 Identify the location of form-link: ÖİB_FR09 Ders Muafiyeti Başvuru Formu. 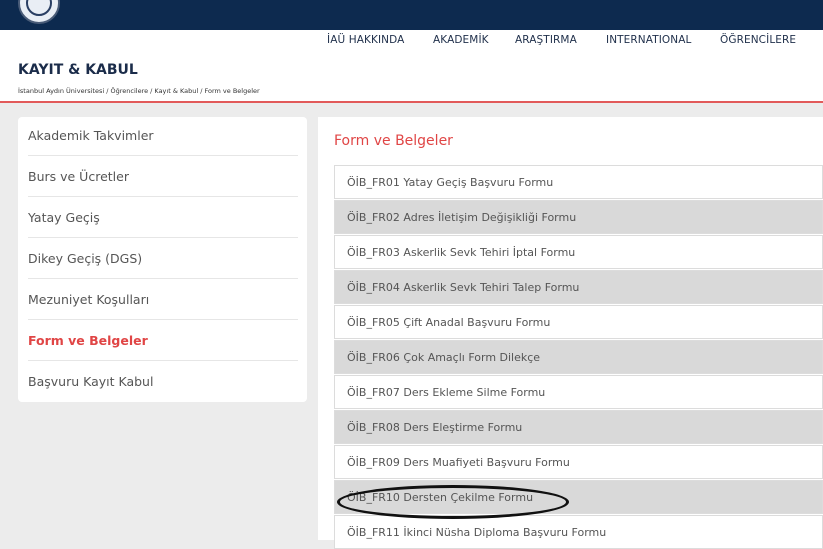
(458, 462).